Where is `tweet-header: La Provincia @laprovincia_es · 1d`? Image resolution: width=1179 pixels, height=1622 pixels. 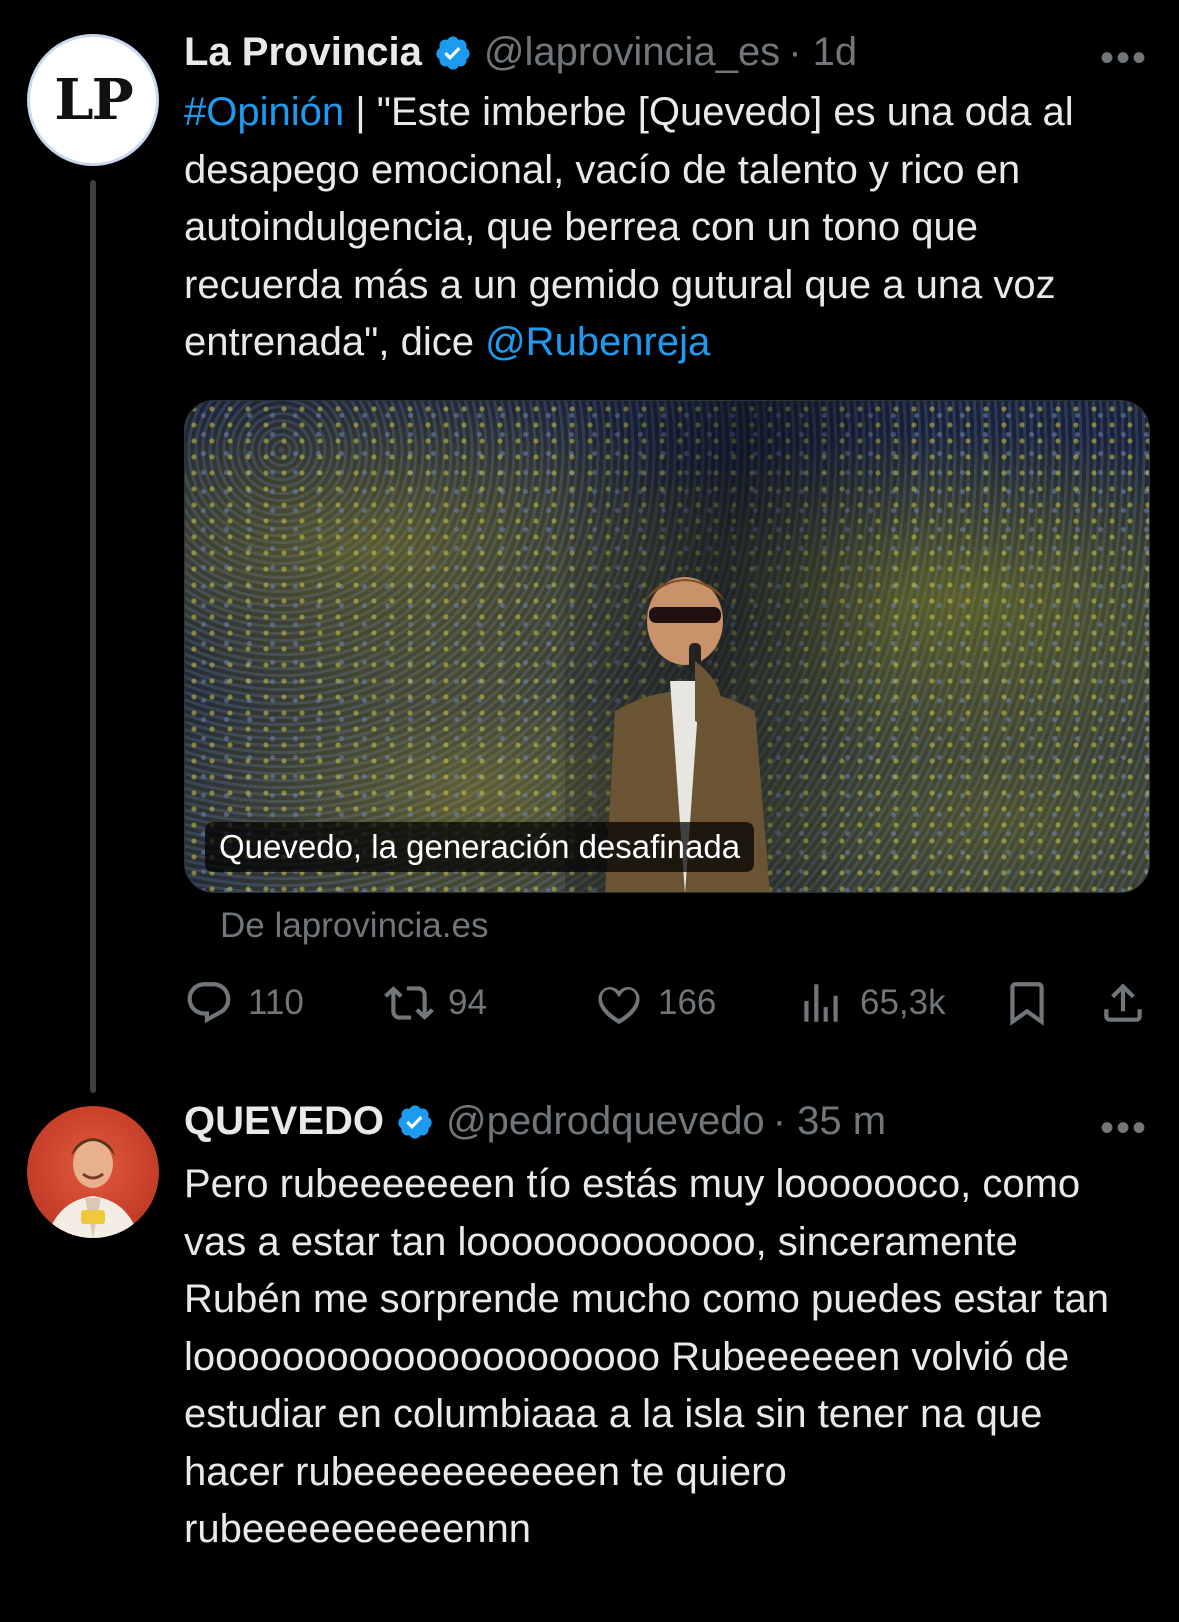 tweet-header: La Provincia @laprovincia_es · 1d is located at coordinates (520, 52).